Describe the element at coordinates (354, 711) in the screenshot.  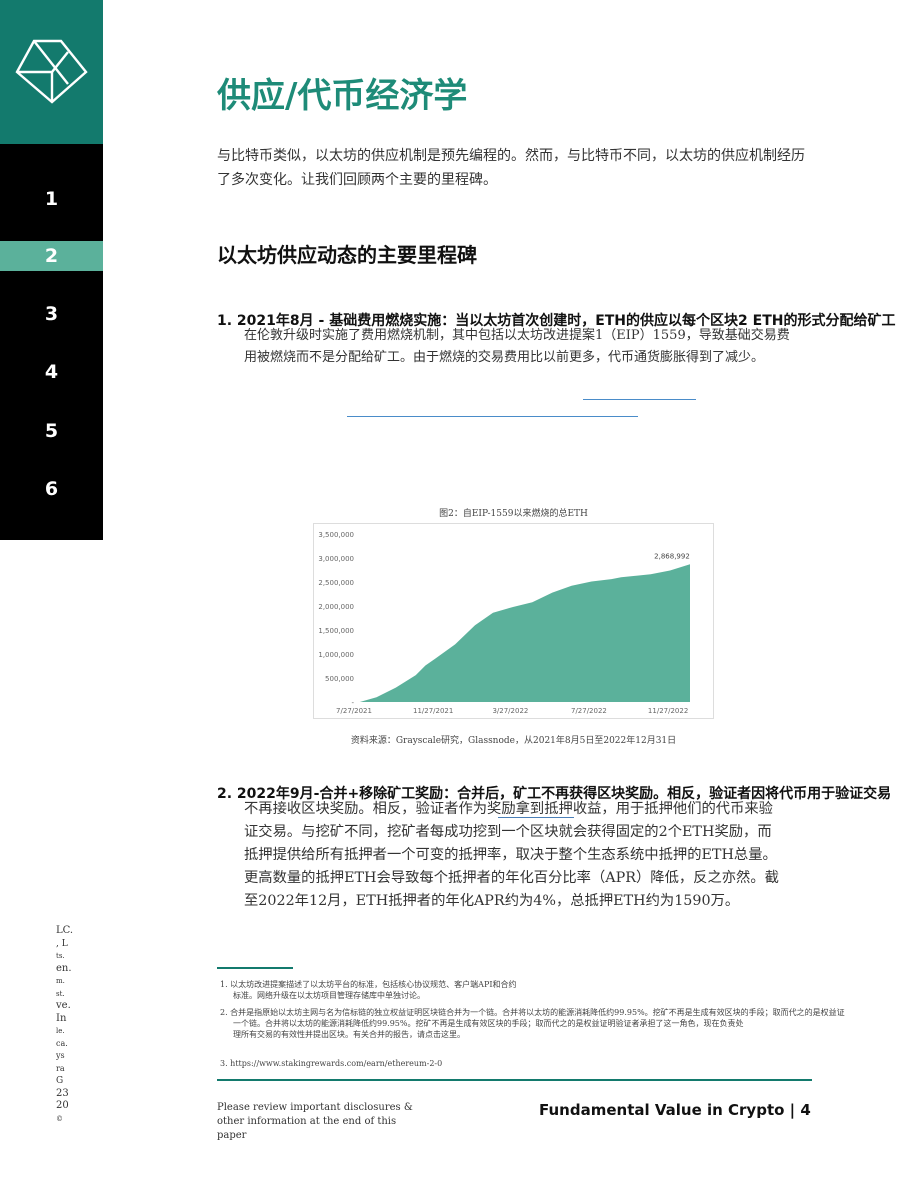
I see `x-tick-label: 7/27/2021` at that location.